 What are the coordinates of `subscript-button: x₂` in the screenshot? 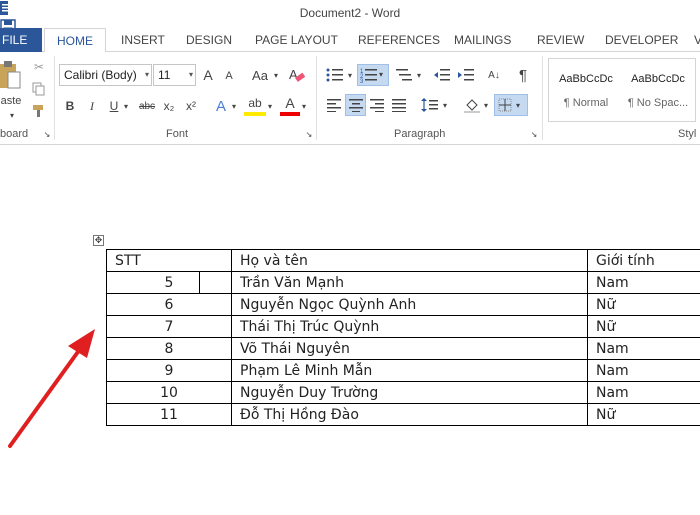 It's located at (169, 106).